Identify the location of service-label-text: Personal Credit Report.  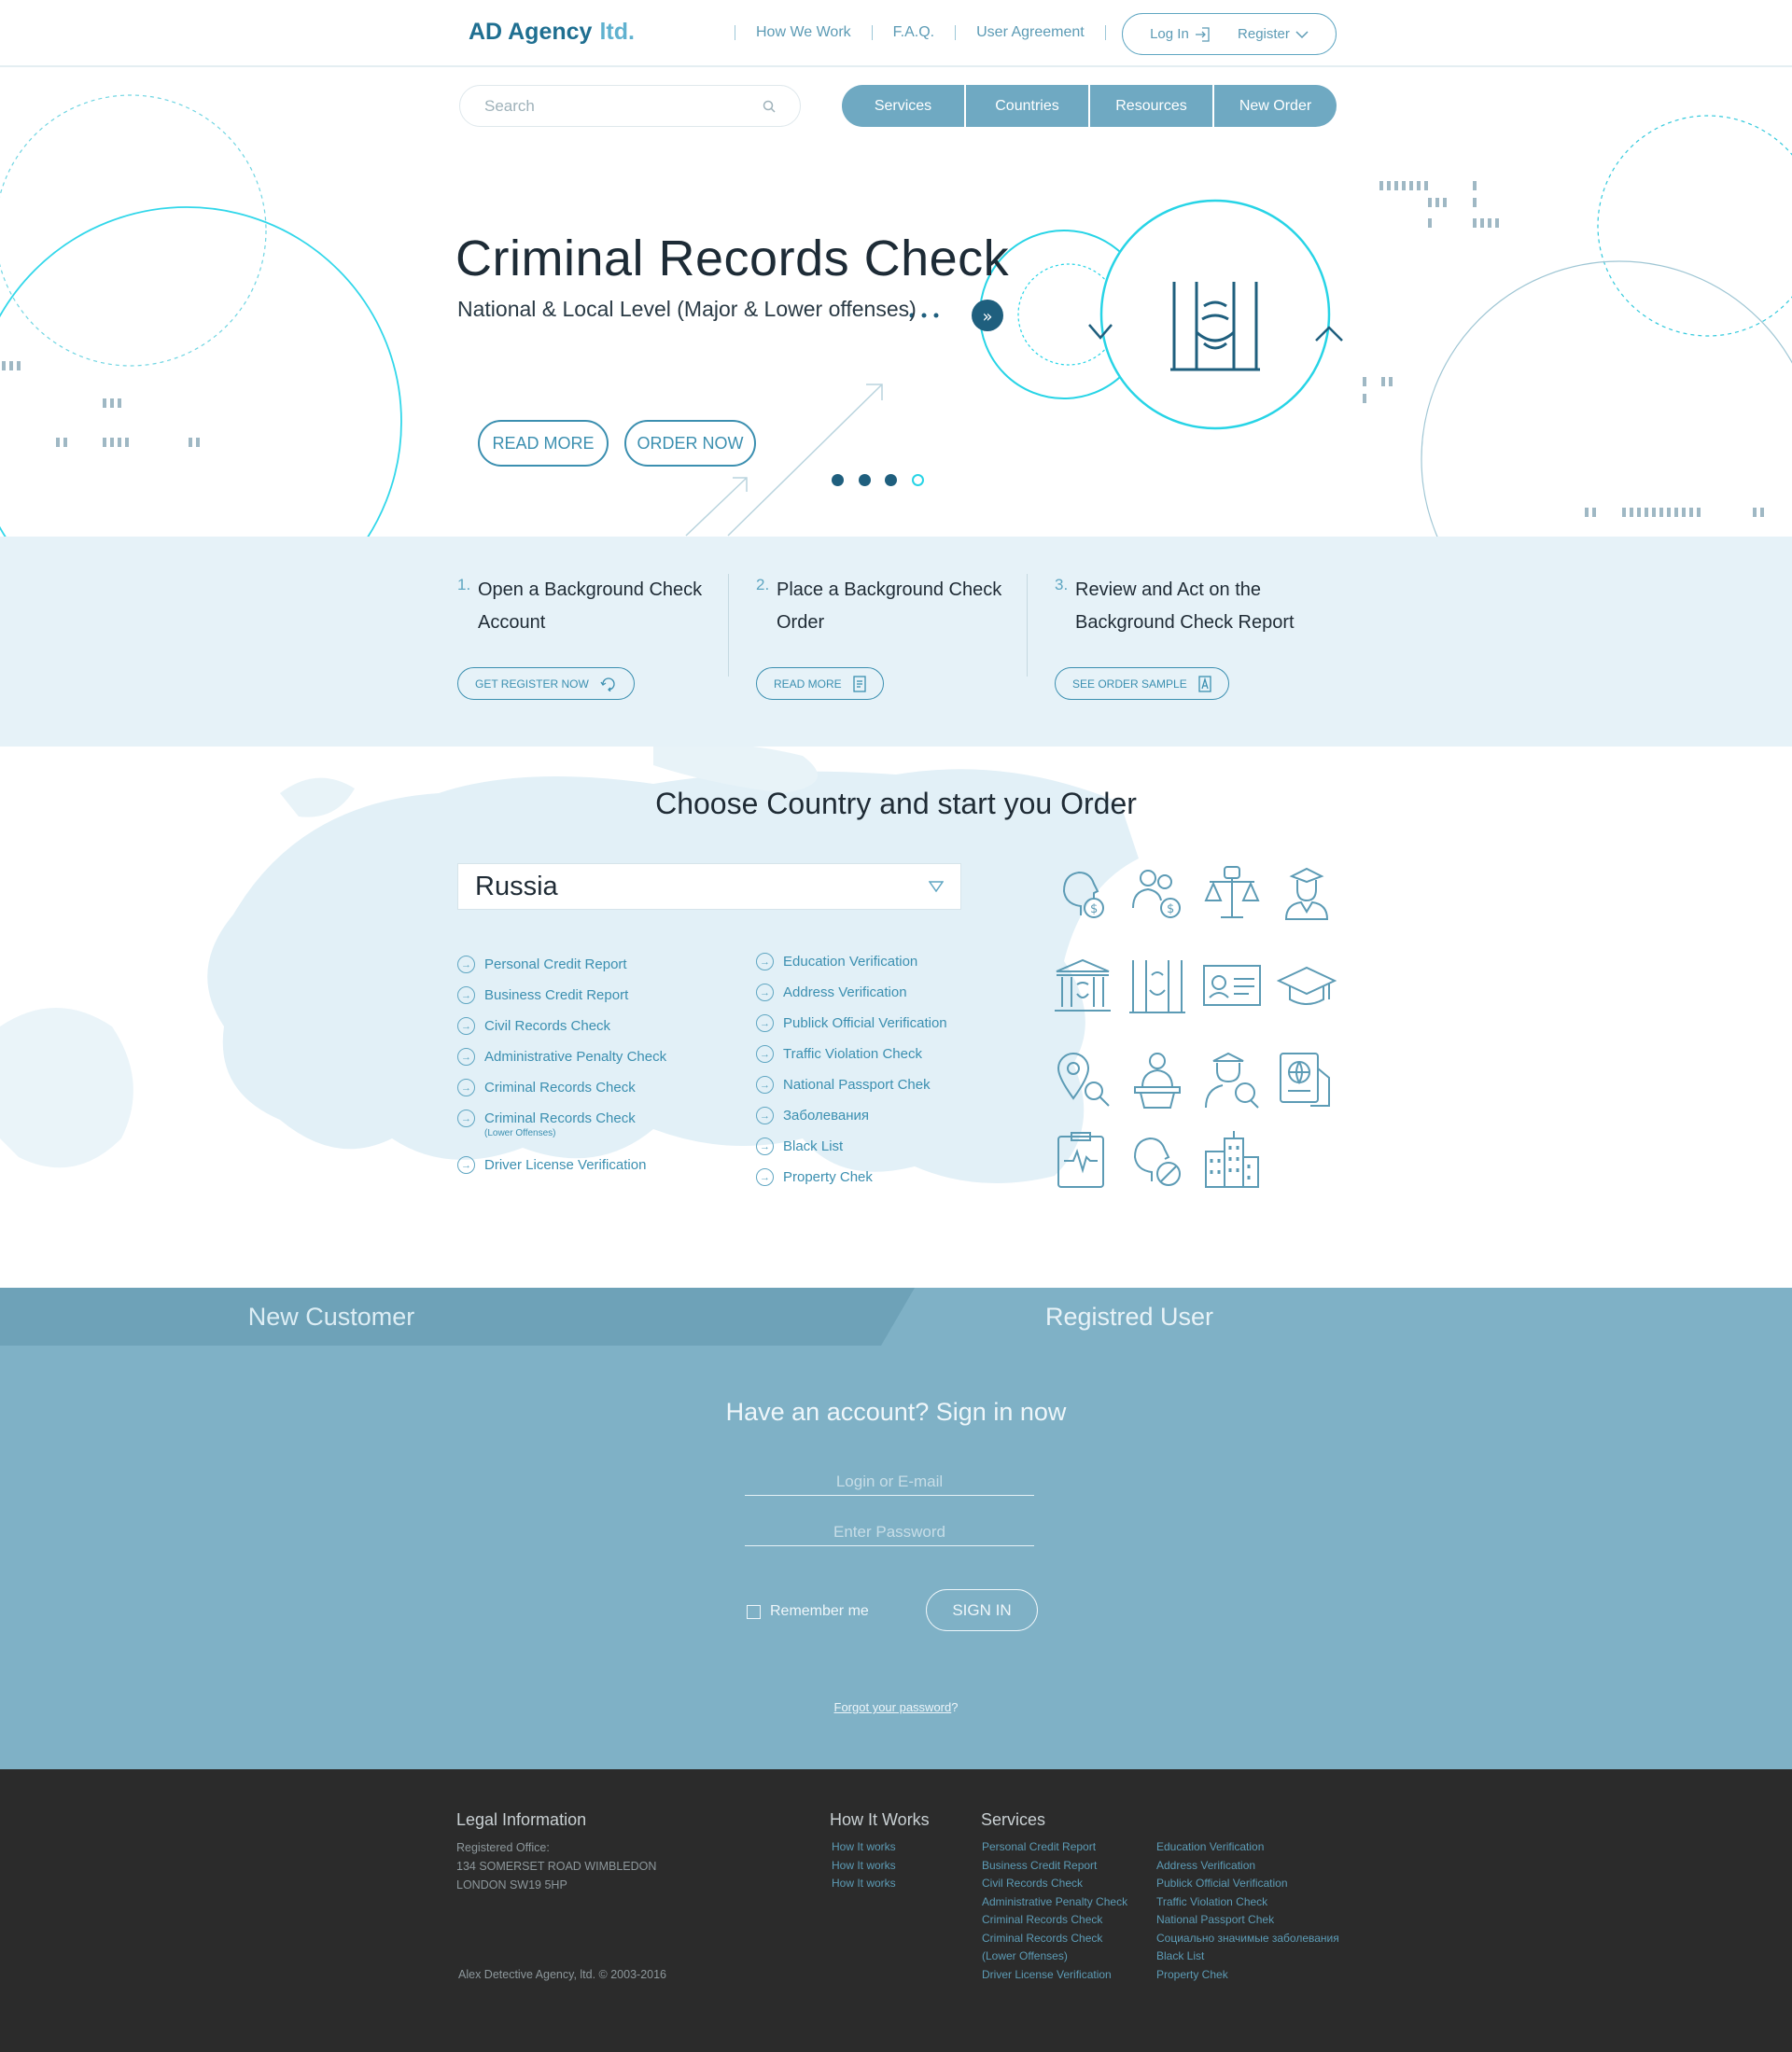
(555, 964).